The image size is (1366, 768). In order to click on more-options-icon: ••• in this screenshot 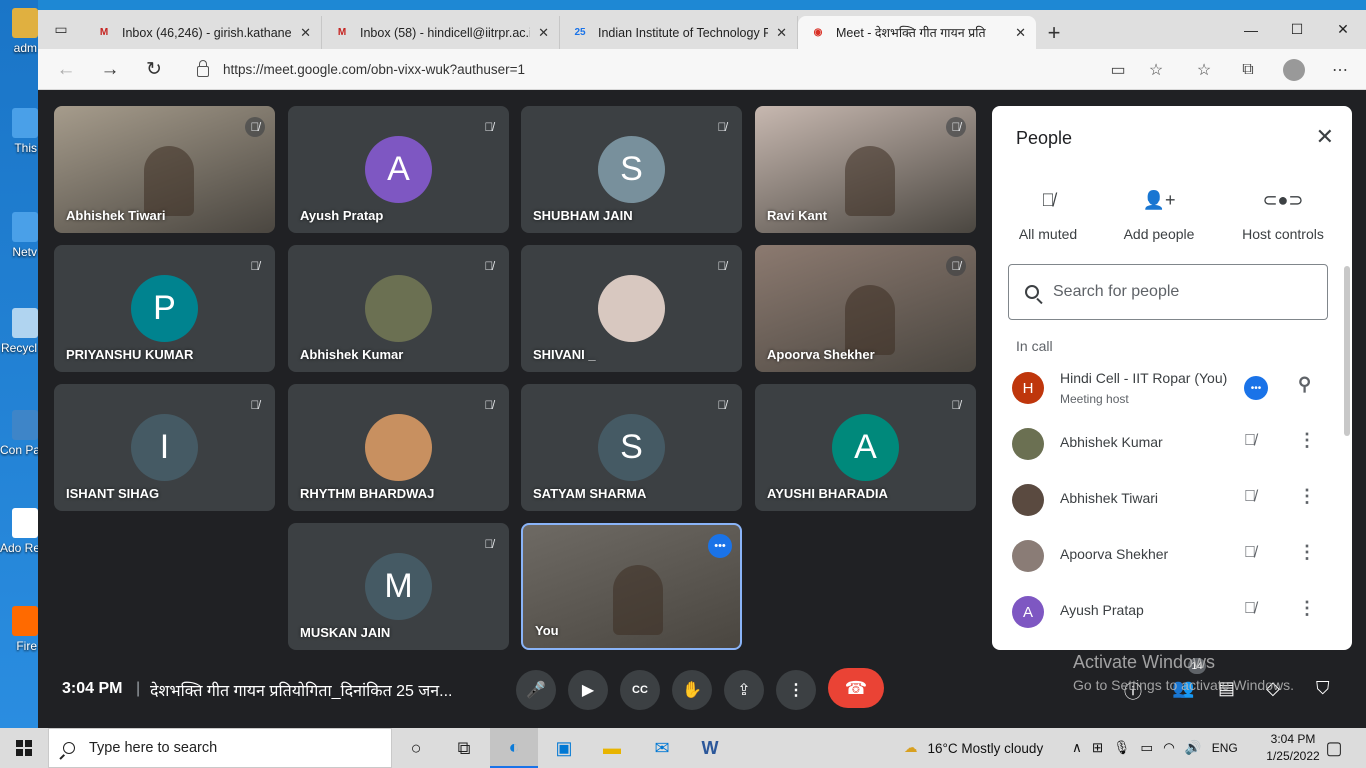, I will do `click(1256, 388)`.